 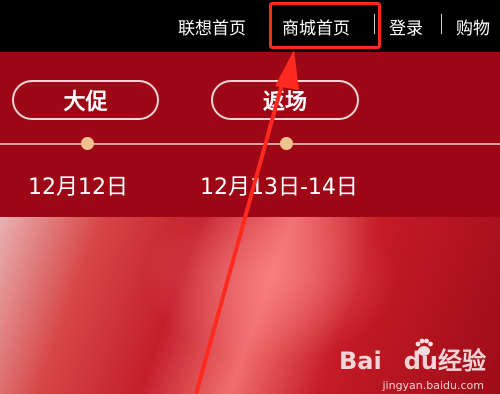 What do you see at coordinates (85, 100) in the screenshot?
I see `phase-sale-badge: 大促` at bounding box center [85, 100].